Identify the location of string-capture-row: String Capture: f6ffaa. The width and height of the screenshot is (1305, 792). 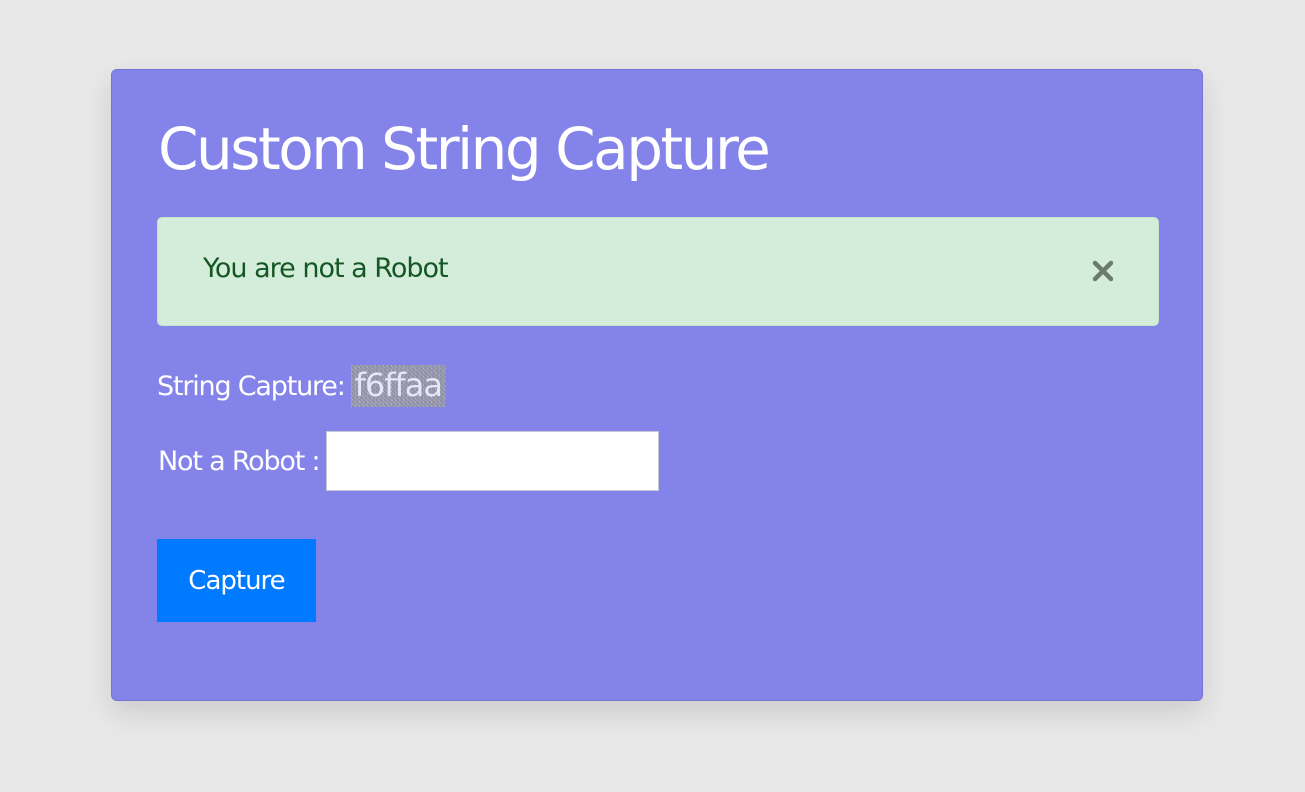
(301, 386).